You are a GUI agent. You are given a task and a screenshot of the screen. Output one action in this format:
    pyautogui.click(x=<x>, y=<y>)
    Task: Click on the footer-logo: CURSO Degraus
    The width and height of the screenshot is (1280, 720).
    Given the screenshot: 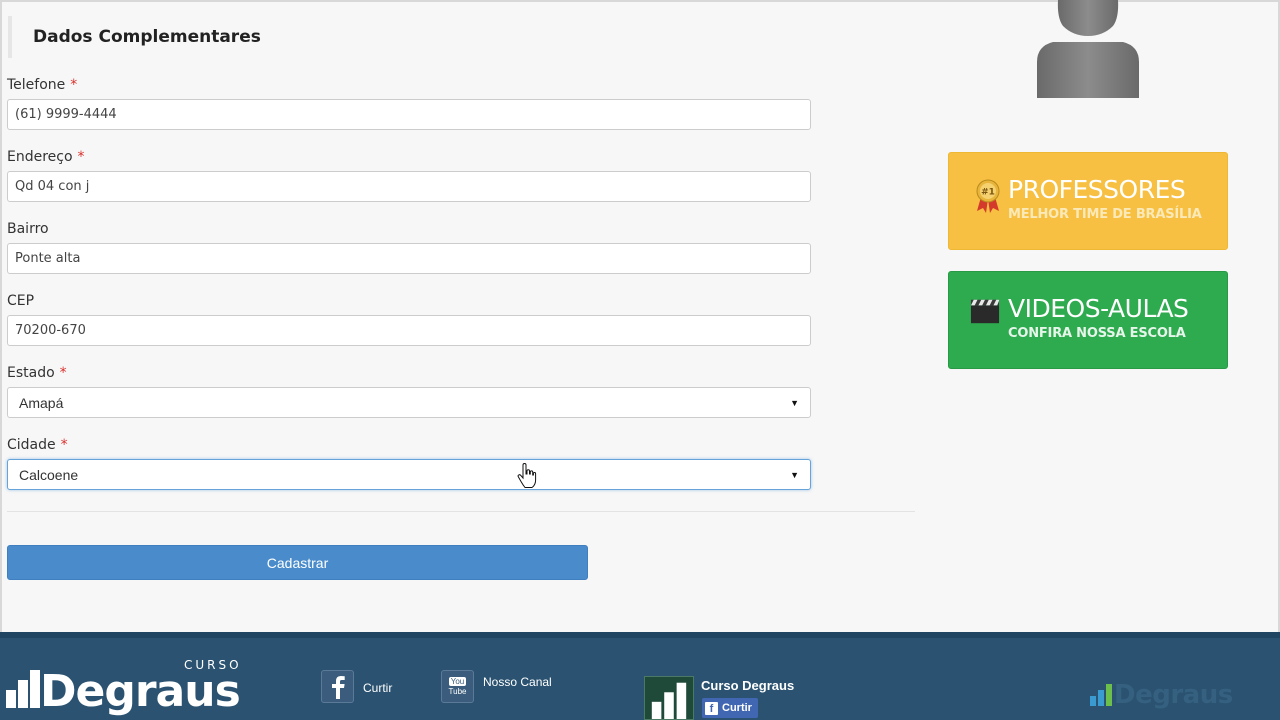 What is the action you would take?
    pyautogui.click(x=126, y=689)
    